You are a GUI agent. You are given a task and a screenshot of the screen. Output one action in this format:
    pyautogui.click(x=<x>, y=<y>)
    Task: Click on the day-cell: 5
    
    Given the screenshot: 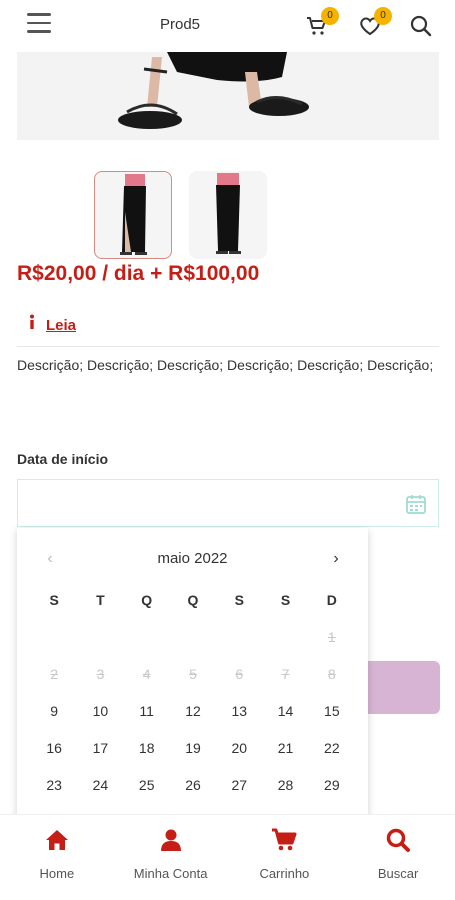 What is the action you would take?
    pyautogui.click(x=193, y=674)
    